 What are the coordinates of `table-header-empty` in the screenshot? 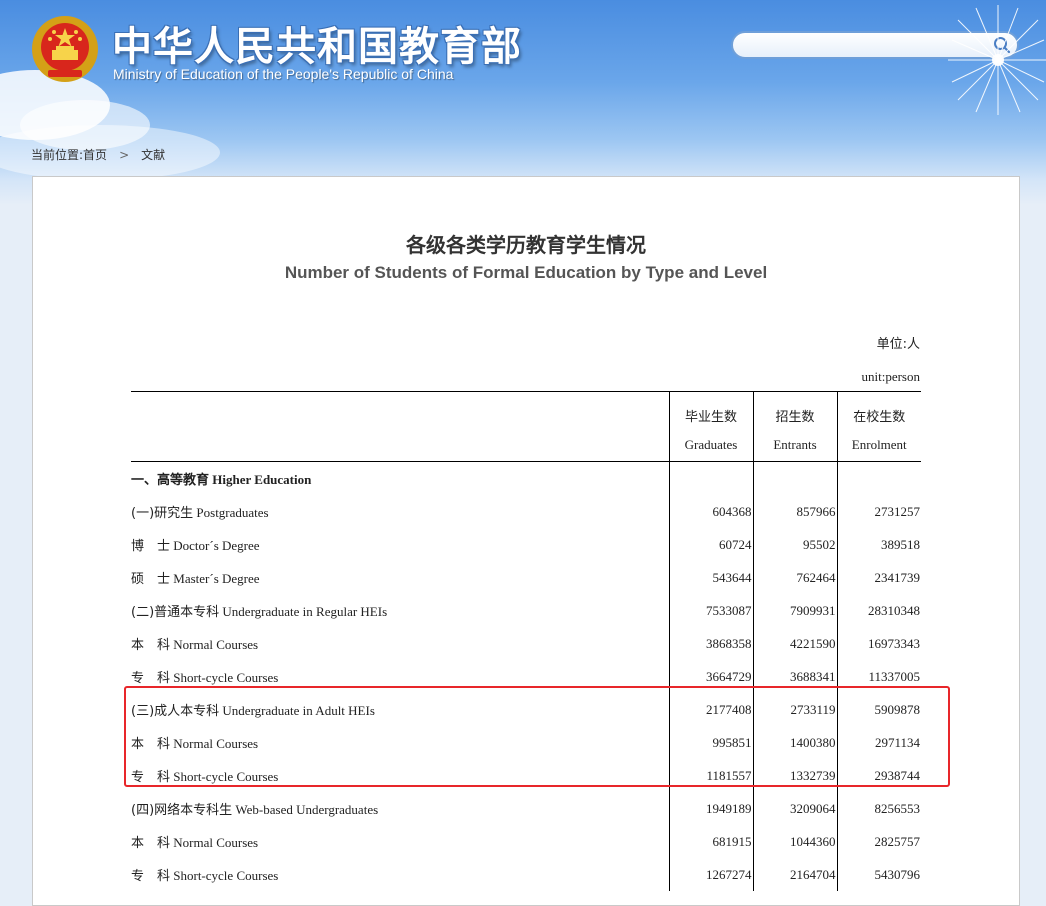 It's located at (400, 445).